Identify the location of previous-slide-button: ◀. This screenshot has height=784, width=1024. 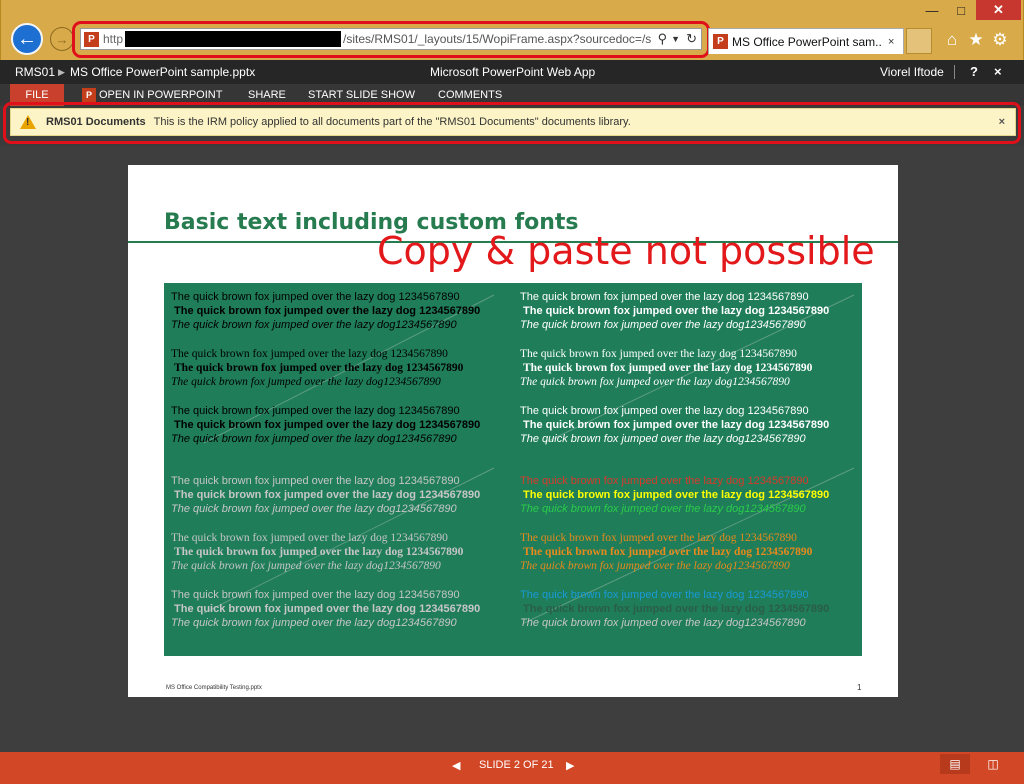
(456, 765).